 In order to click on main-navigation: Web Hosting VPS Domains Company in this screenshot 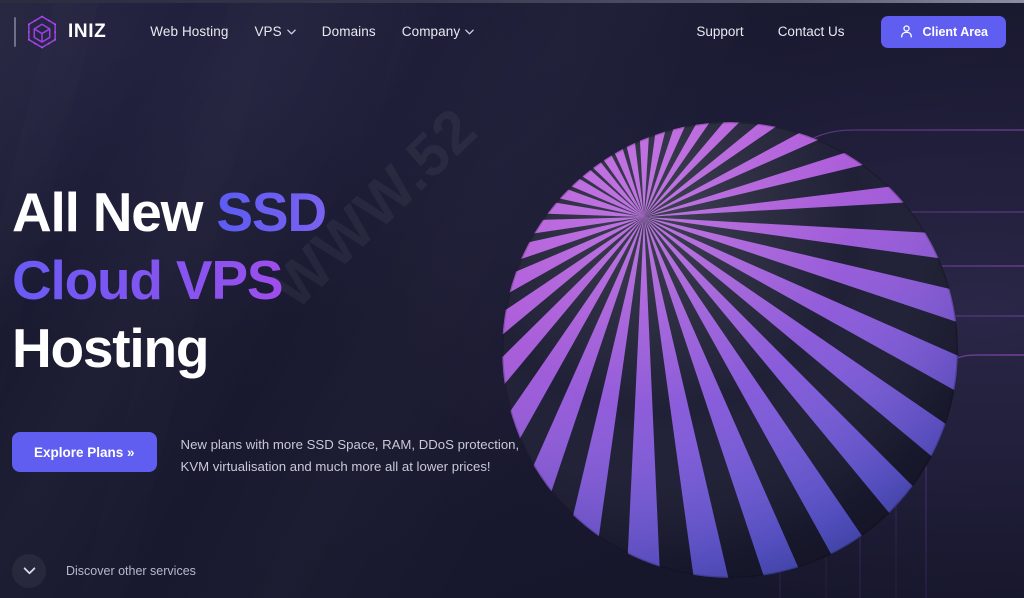, I will do `click(312, 31)`.